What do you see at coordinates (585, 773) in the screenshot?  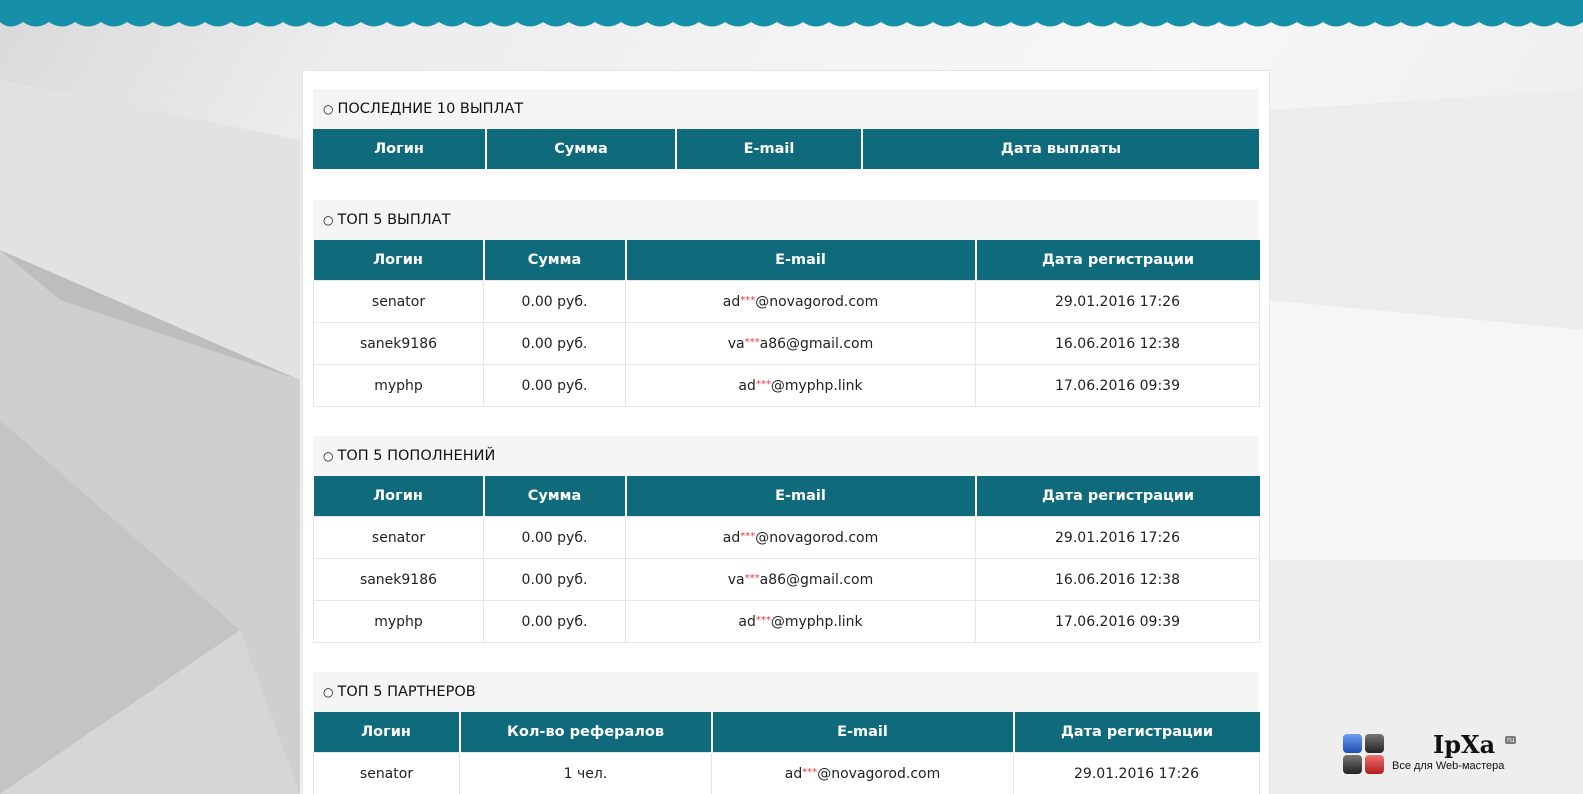 I see `cell-referrals: 1 чел.` at bounding box center [585, 773].